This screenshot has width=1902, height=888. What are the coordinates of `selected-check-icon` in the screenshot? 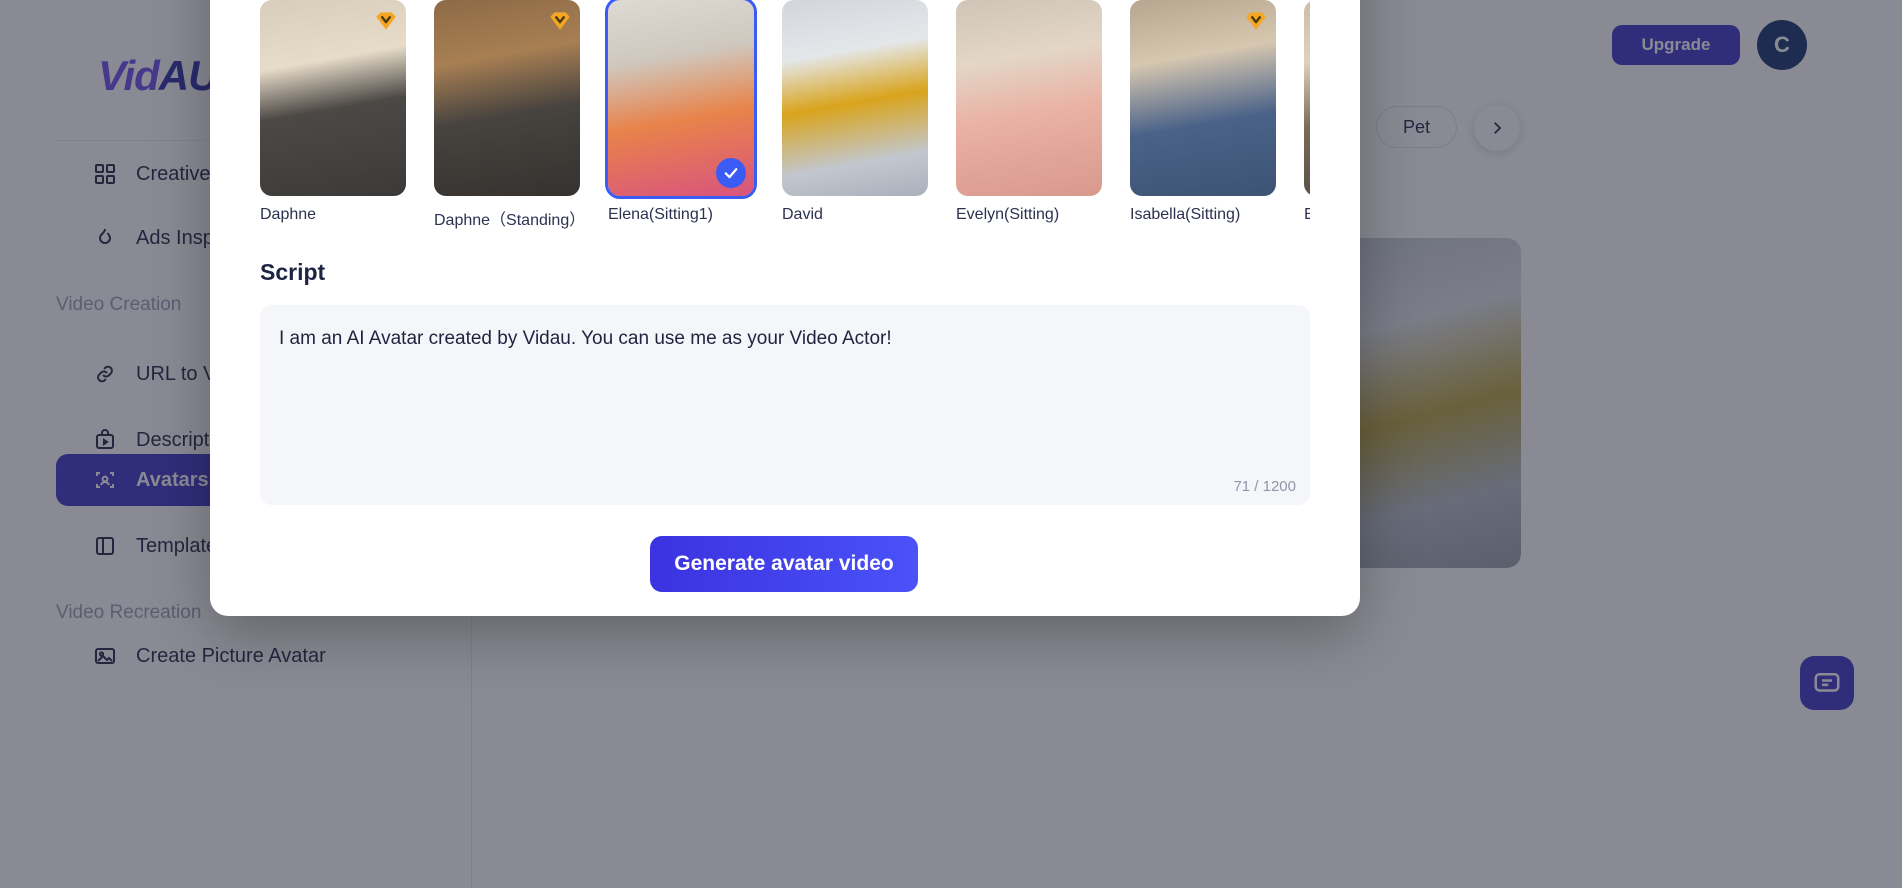 It's located at (731, 173).